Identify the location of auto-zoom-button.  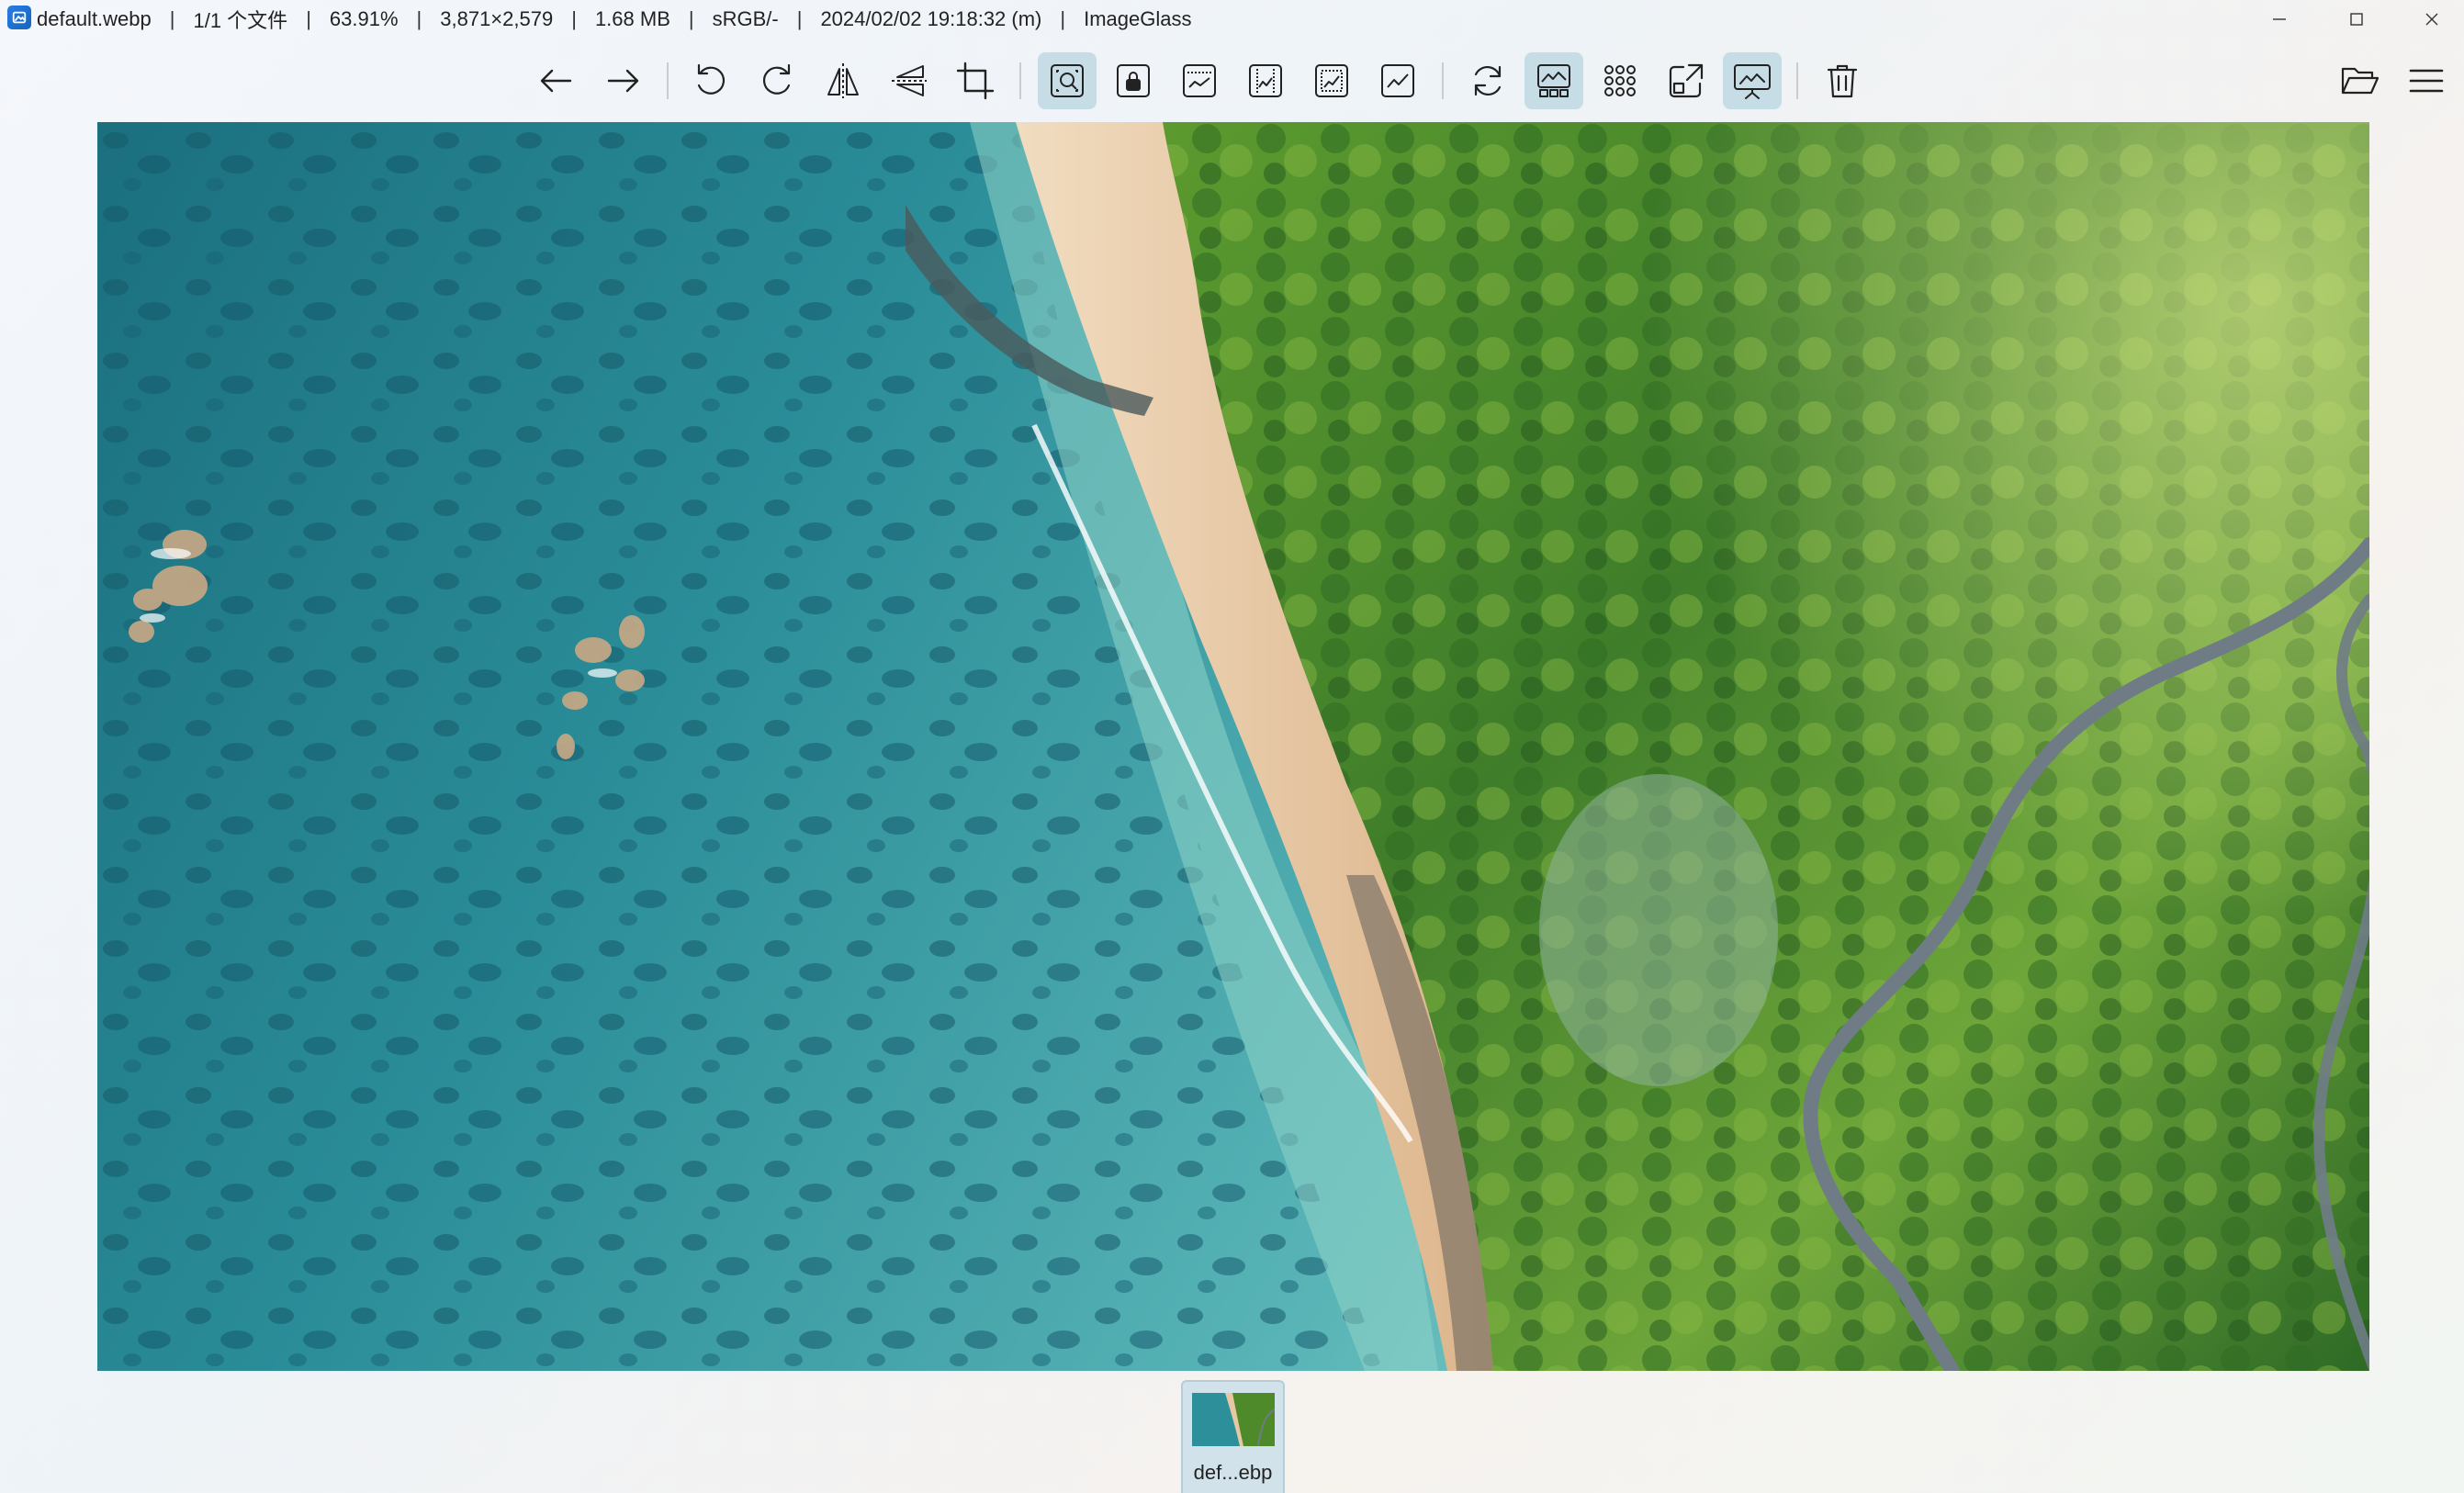
(1067, 80).